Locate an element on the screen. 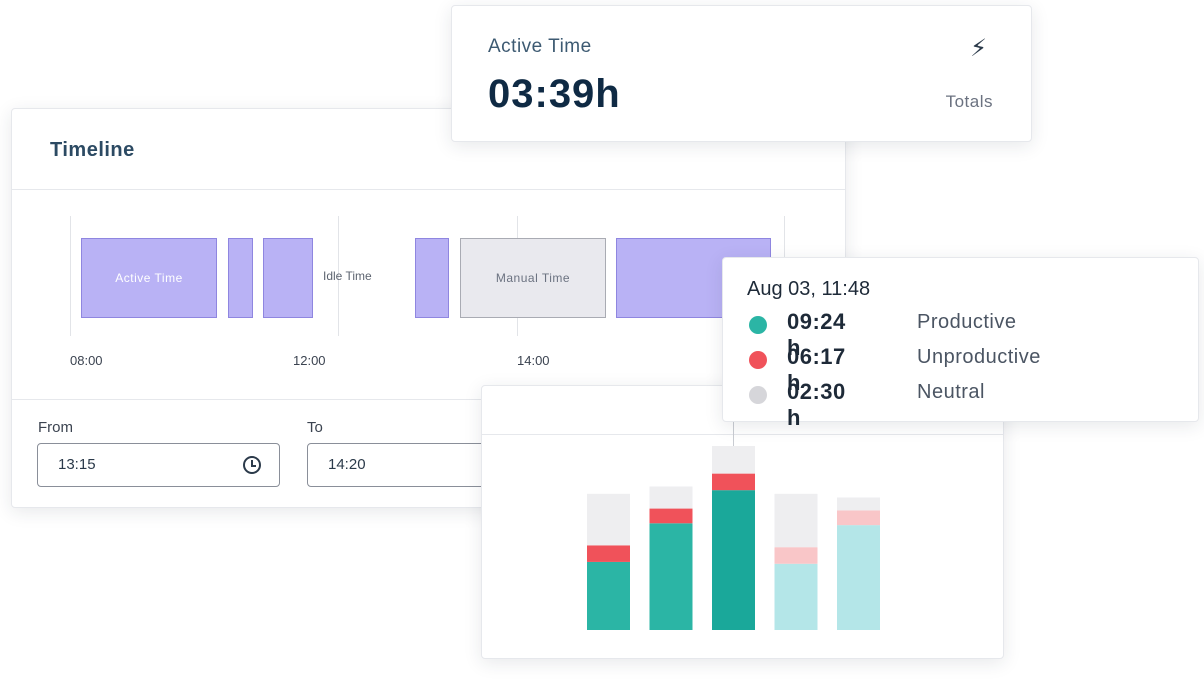  to-time-input: 14:20 is located at coordinates (407, 465).